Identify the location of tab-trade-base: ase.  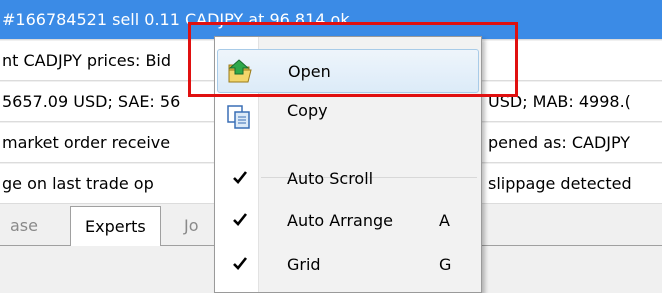
(24, 226).